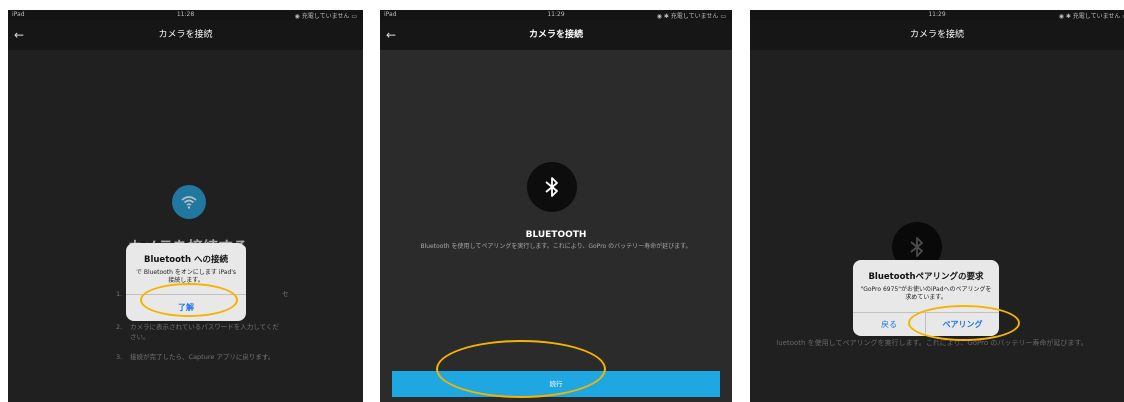 Image resolution: width=1124 pixels, height=402 pixels. What do you see at coordinates (556, 235) in the screenshot?
I see `bluetooth-heading: BLUETOOTH` at bounding box center [556, 235].